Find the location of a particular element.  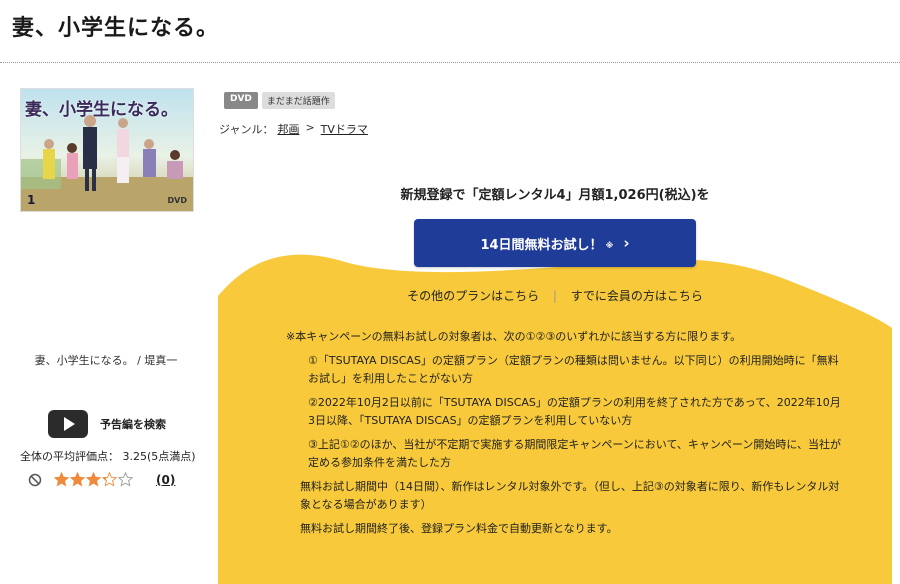

other-plans-link: その他のプランはこちら is located at coordinates (473, 296).